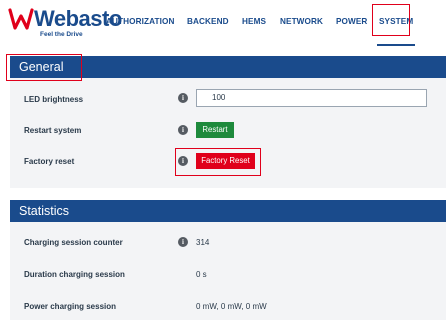 The height and width of the screenshot is (320, 446). Describe the element at coordinates (201, 274) in the screenshot. I see `duration-session-value: 0 s` at that location.